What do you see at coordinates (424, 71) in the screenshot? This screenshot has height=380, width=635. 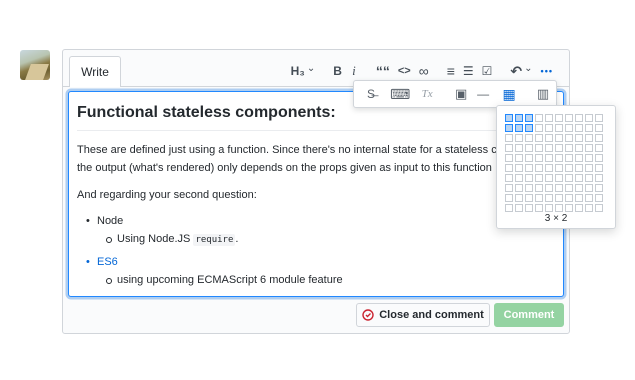 I see `link-button: ∞` at bounding box center [424, 71].